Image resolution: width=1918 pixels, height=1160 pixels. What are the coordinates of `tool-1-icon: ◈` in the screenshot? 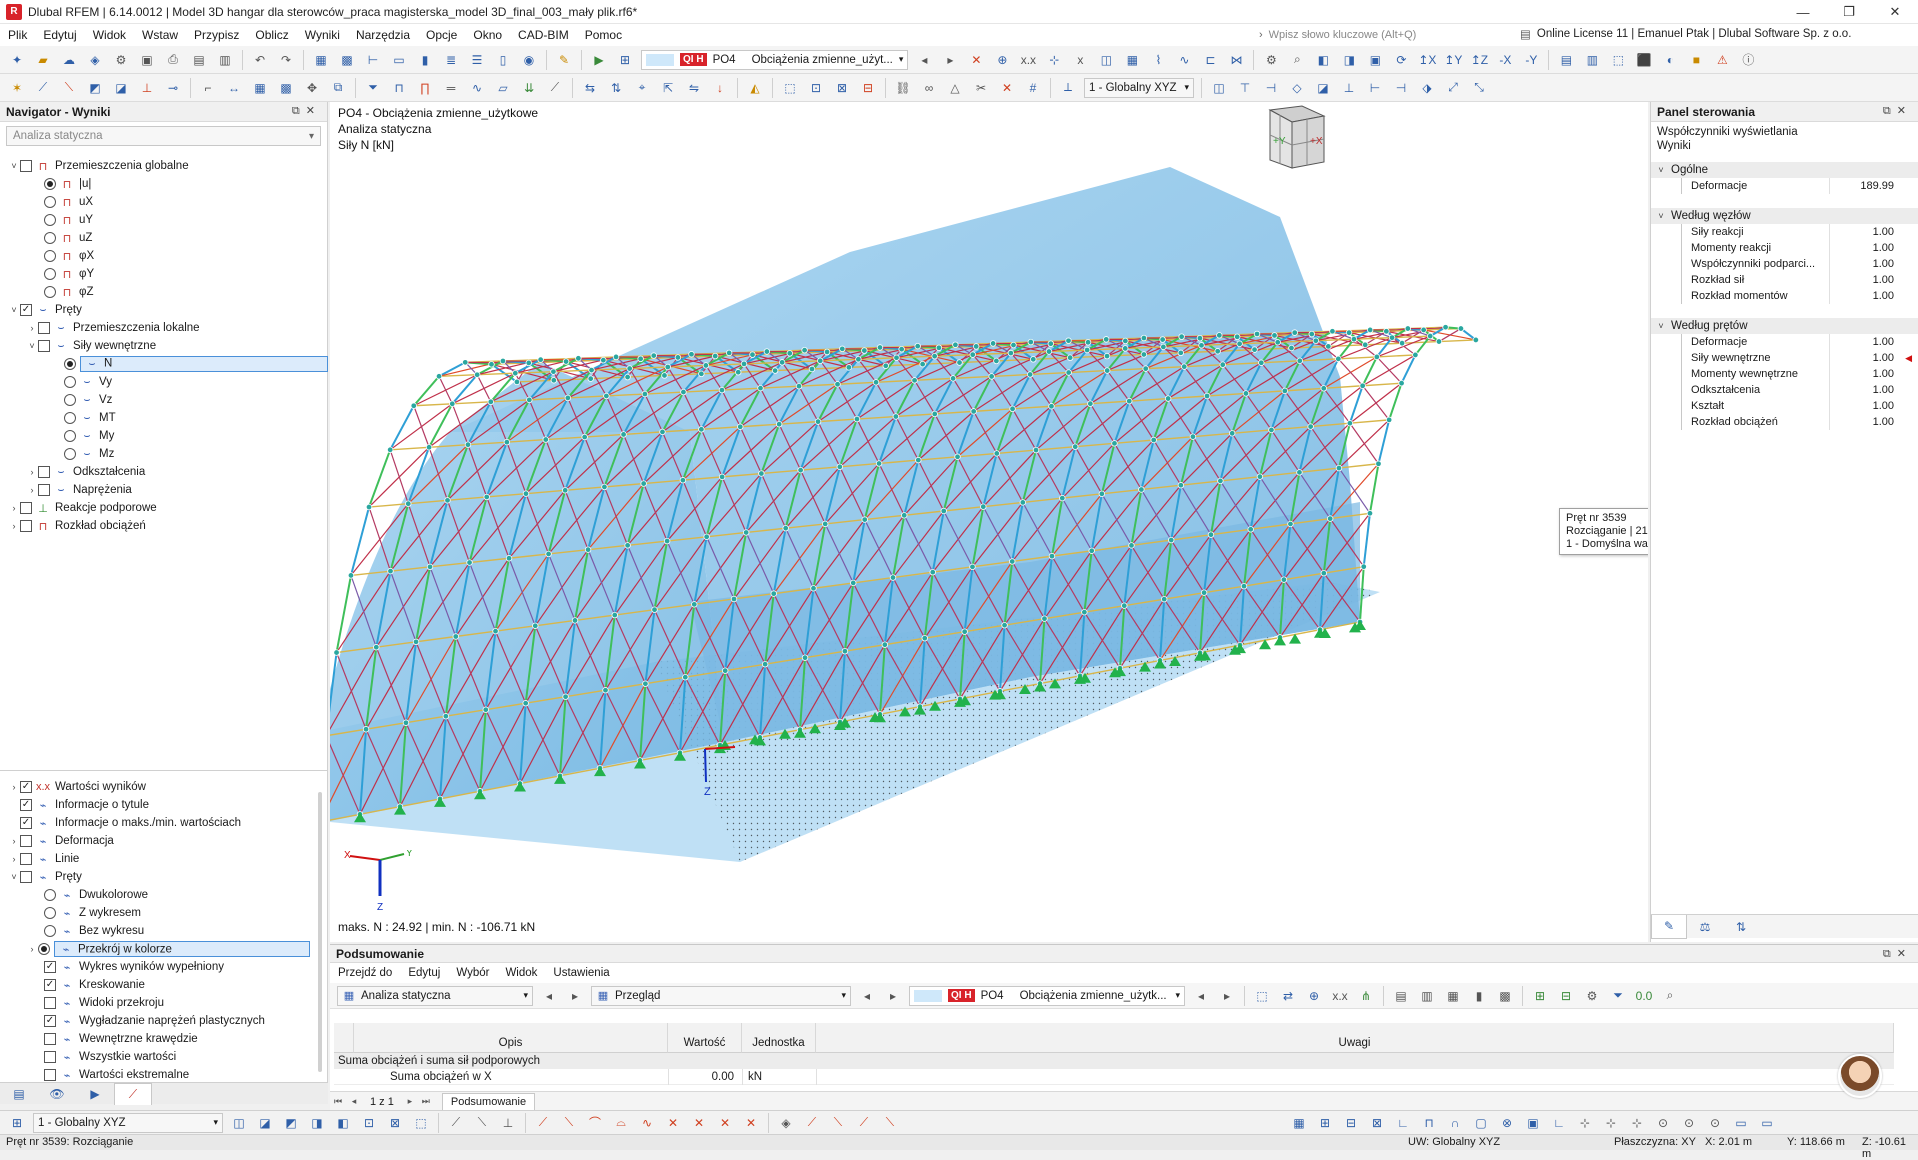 It's located at (786, 1123).